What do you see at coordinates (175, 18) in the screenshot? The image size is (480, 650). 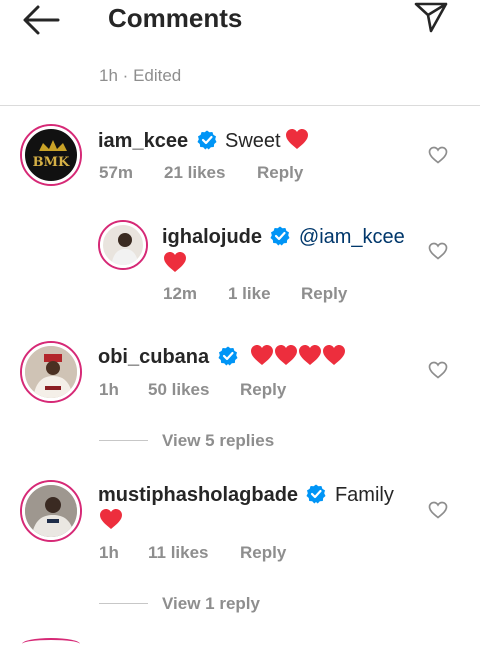 I see `page-title: Comments` at bounding box center [175, 18].